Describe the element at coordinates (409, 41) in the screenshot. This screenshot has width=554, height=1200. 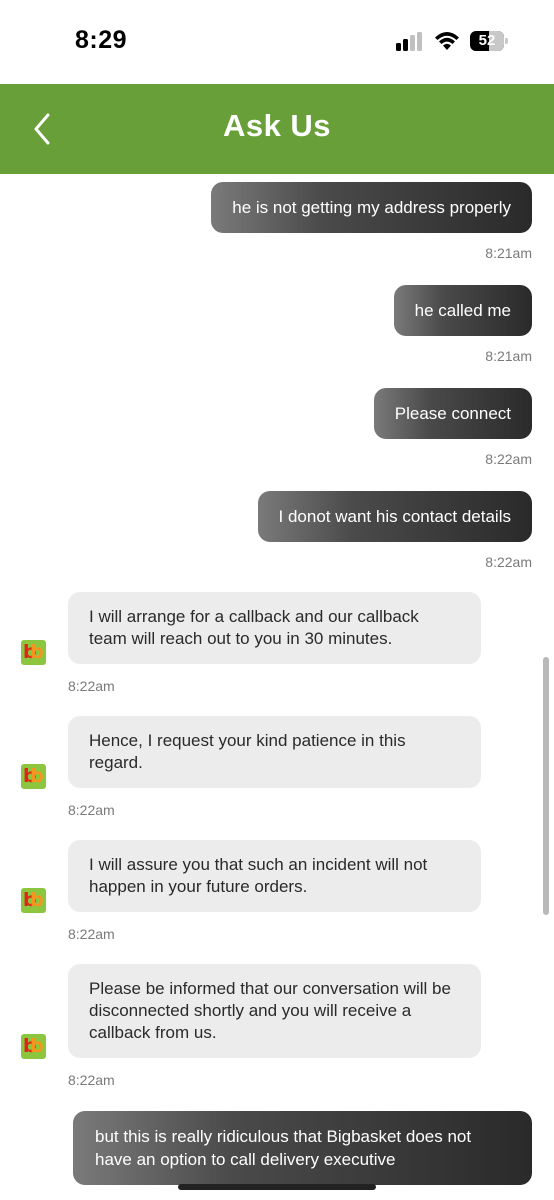
I see `signal-icon` at that location.